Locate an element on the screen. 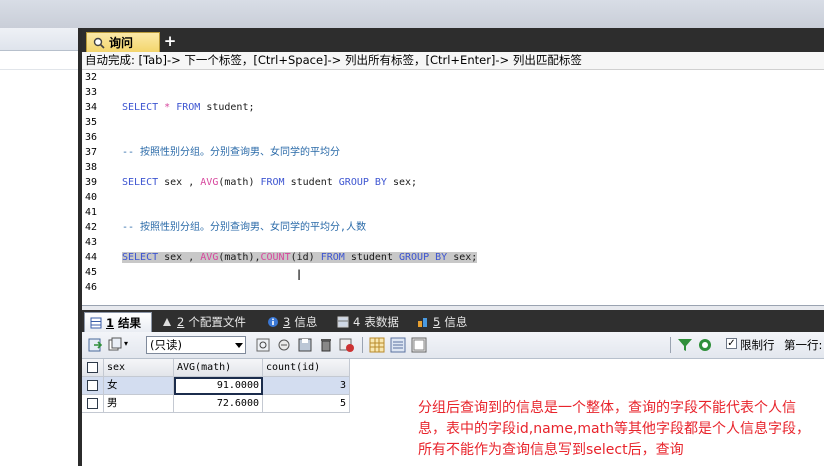 Image resolution: width=824 pixels, height=466 pixels. line-number: 42 is located at coordinates (91, 227).